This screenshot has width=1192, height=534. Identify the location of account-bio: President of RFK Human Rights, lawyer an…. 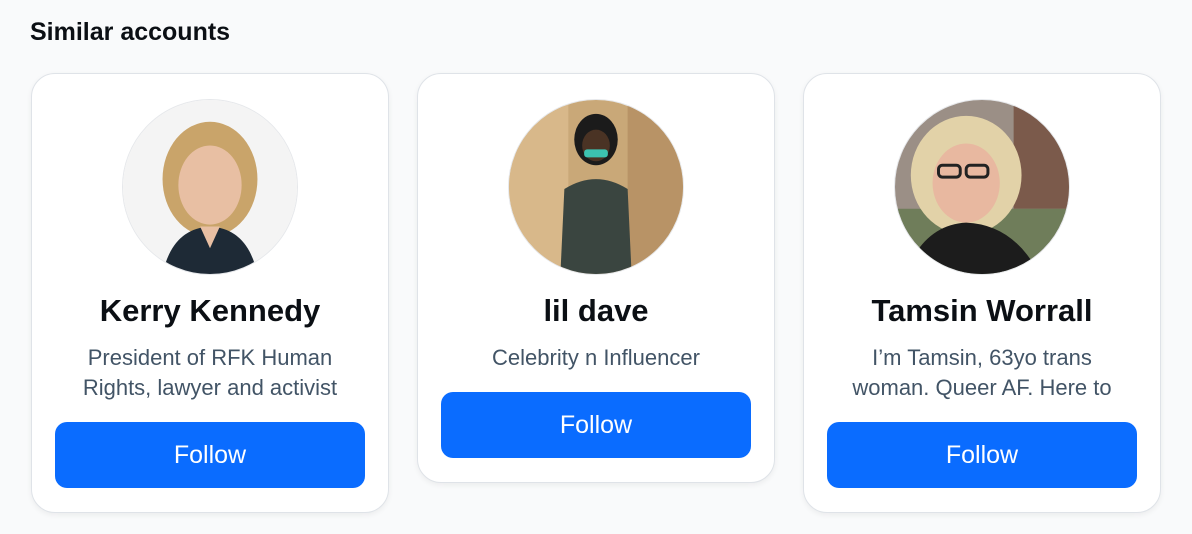
(210, 372).